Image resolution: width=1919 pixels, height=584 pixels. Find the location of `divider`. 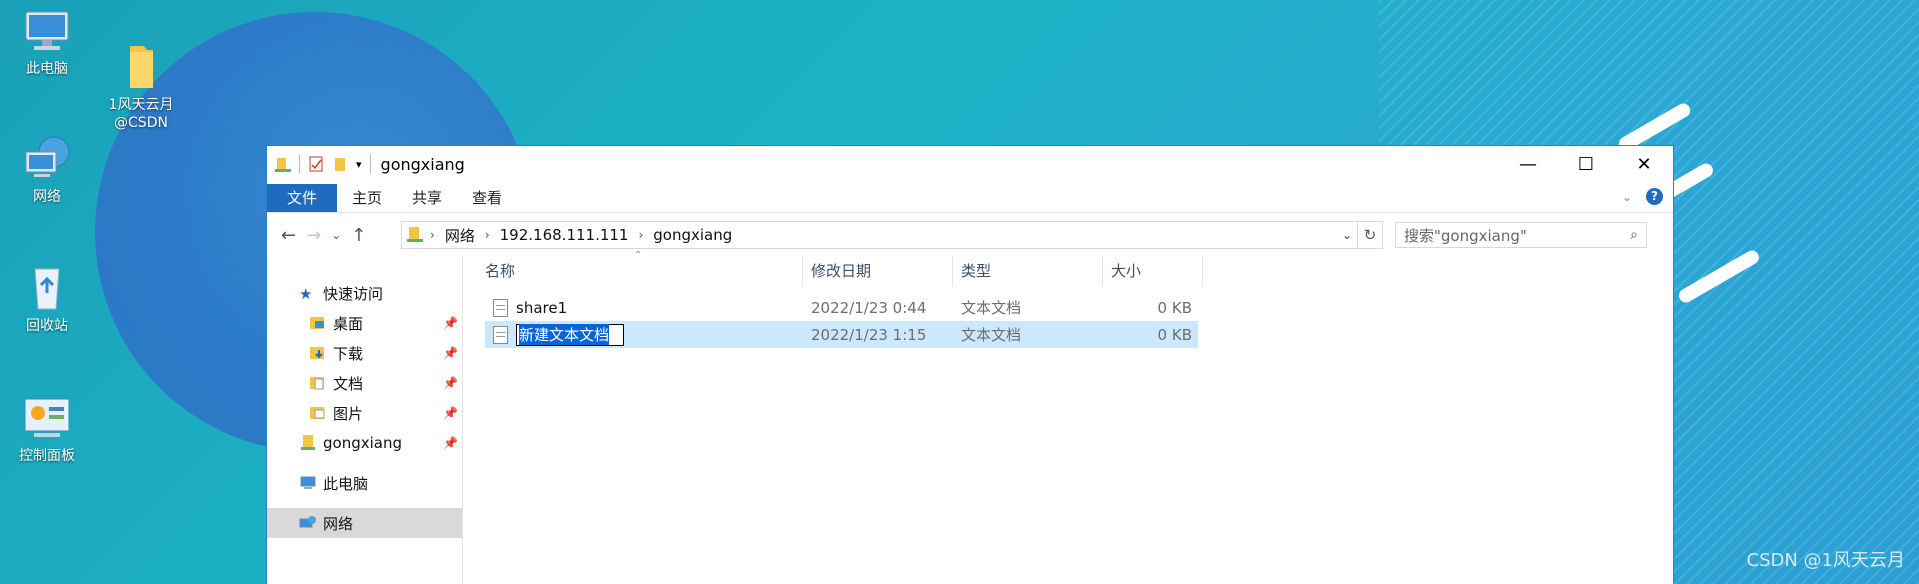

divider is located at coordinates (370, 164).